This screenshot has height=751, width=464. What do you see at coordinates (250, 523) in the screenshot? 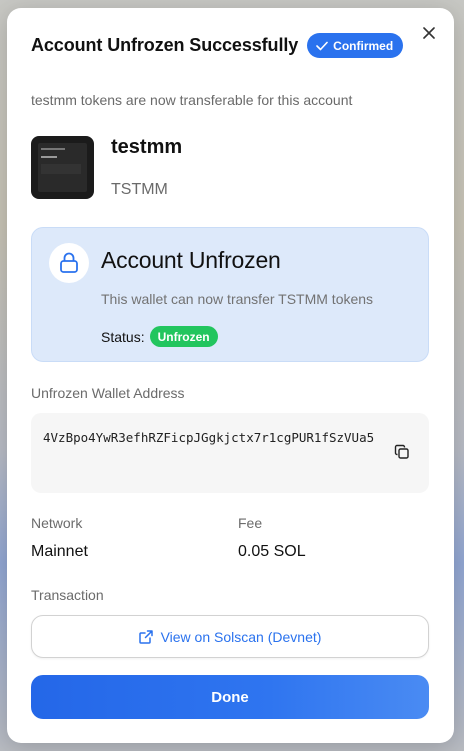
I see `fee-label: Fee` at bounding box center [250, 523].